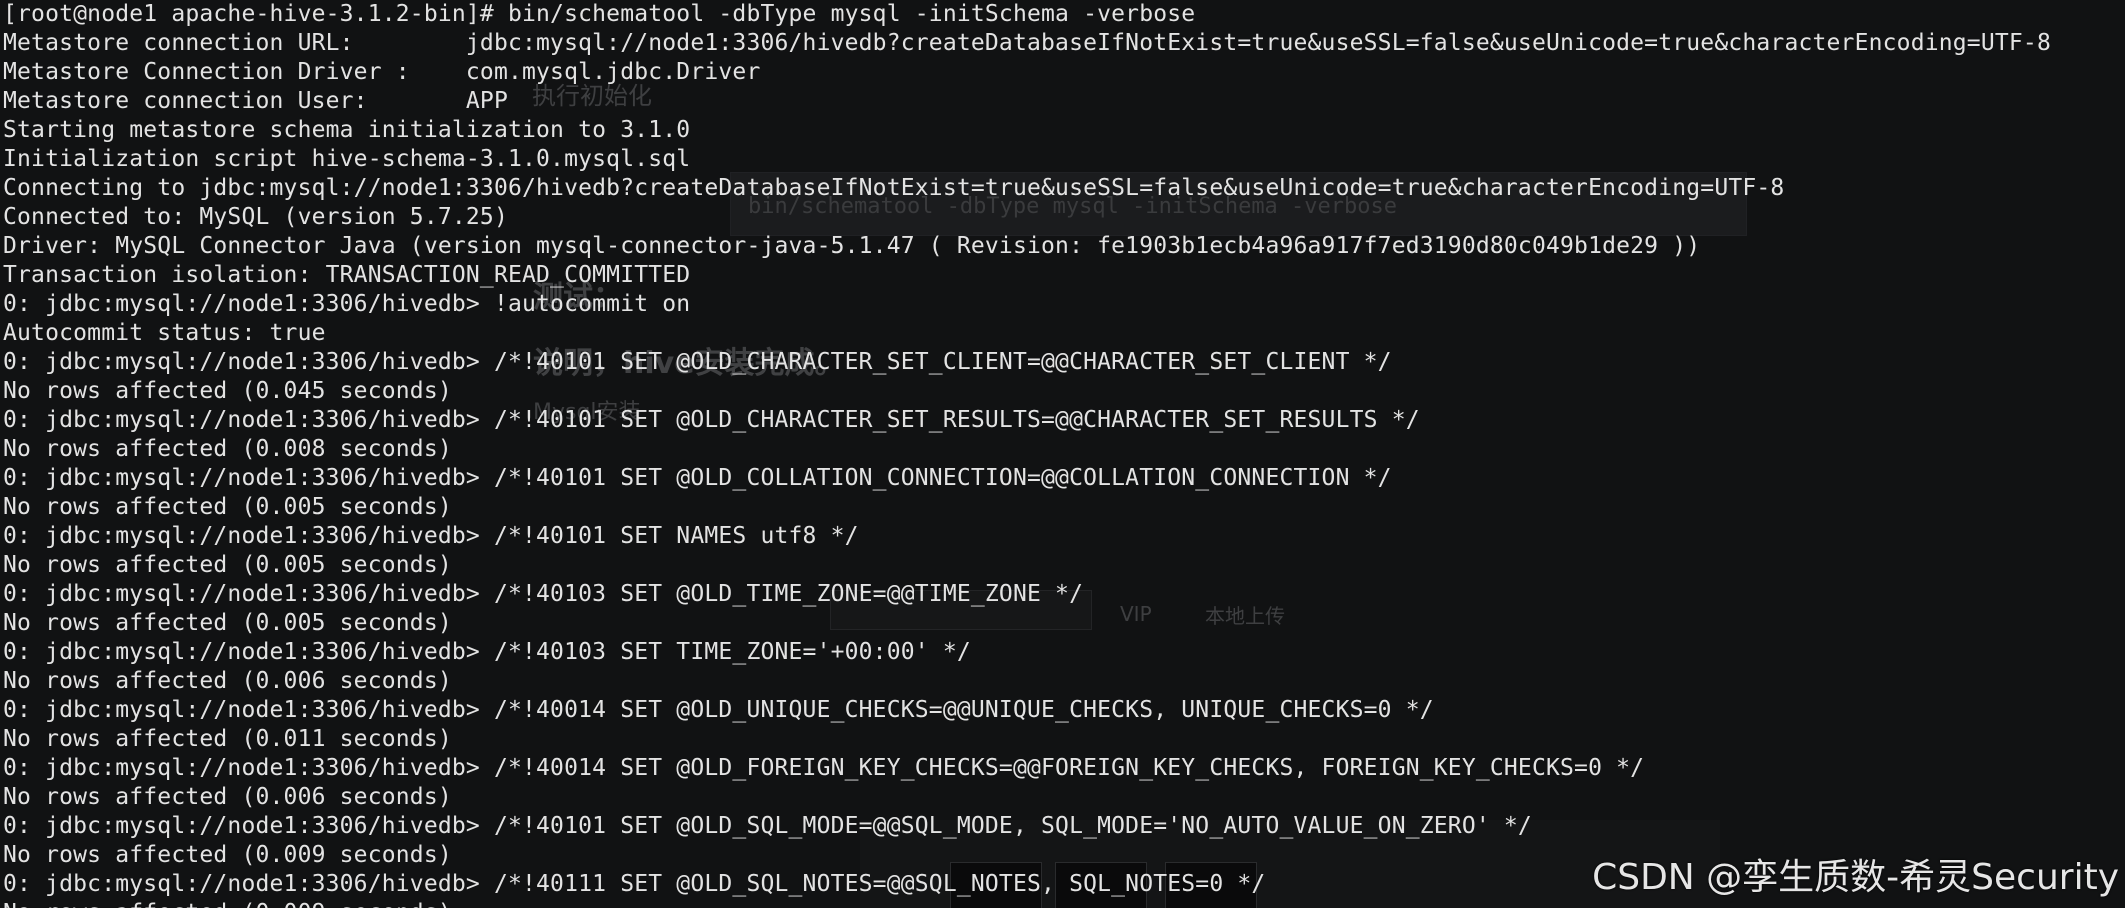 The width and height of the screenshot is (2125, 908). I want to click on terminal-line: Autocommit status: true, so click(164, 333).